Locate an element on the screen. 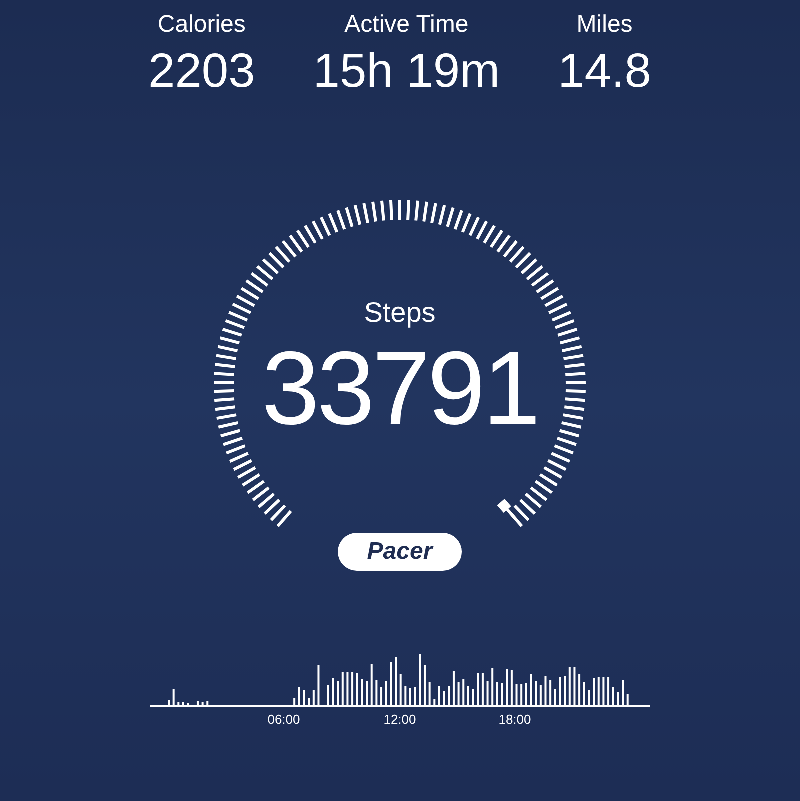 The height and width of the screenshot is (801, 800). stat-value: 15h 19m is located at coordinates (406, 72).